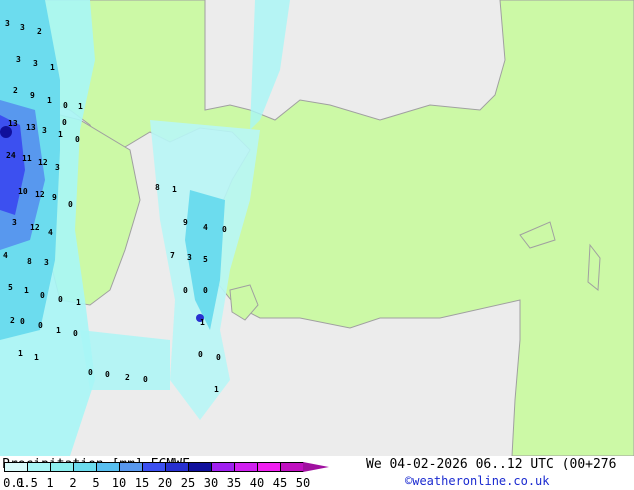 This screenshot has width=634, height=490. Describe the element at coordinates (27, 158) in the screenshot. I see `precip-value: 11` at that location.